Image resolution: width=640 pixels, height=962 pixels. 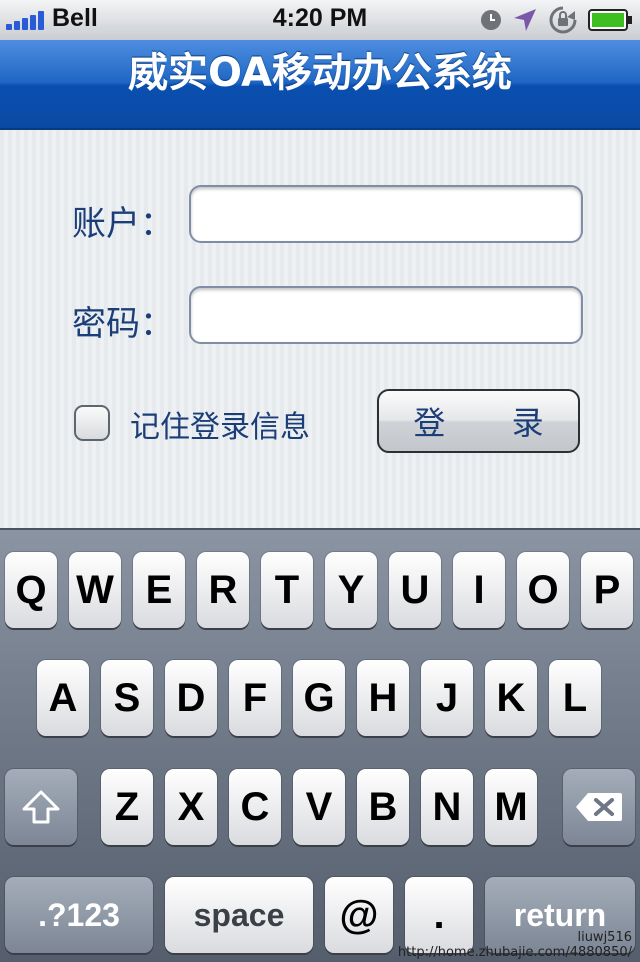 What do you see at coordinates (239, 915) in the screenshot?
I see `space-key: space` at bounding box center [239, 915].